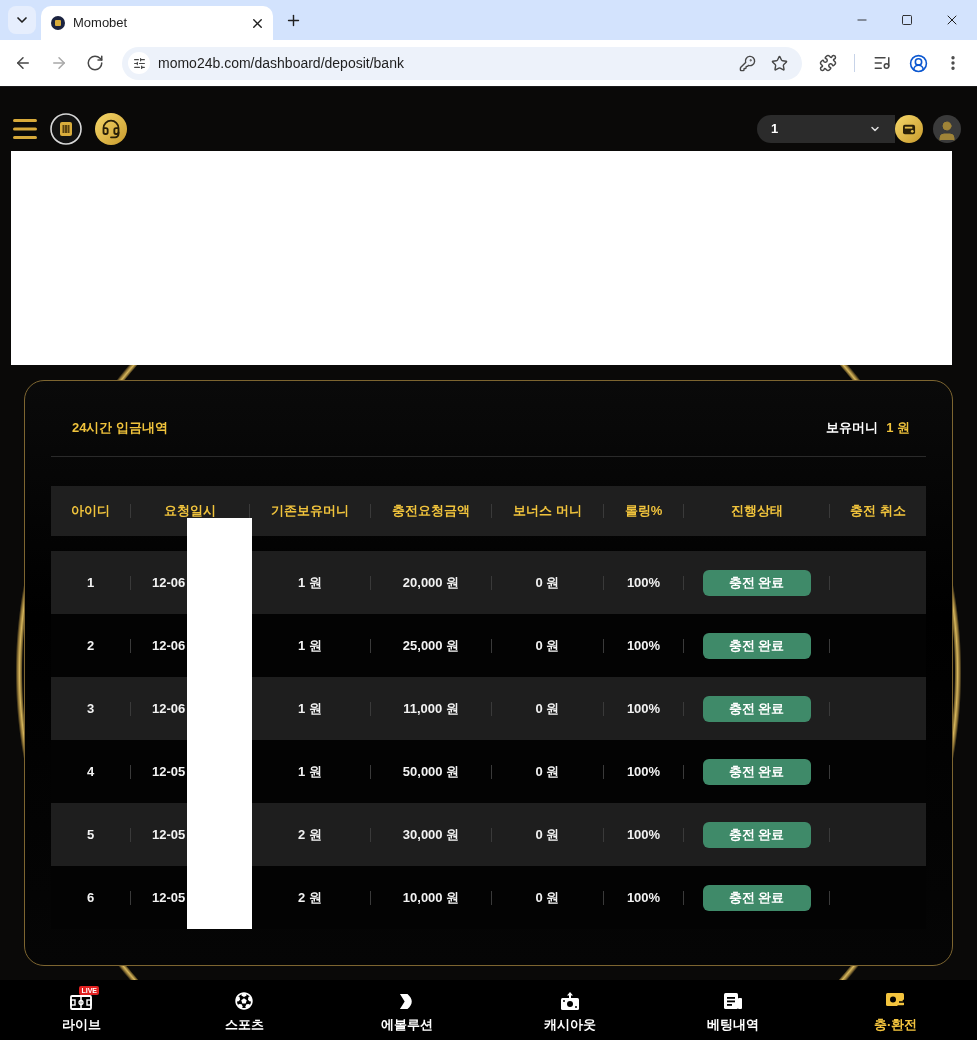  Describe the element at coordinates (909, 129) in the screenshot. I see `wallet-icon` at that location.